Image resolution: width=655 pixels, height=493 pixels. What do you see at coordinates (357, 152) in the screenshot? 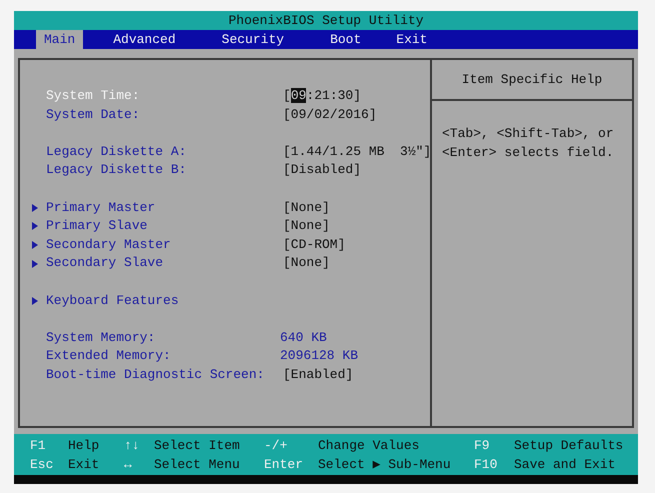
I see `setting-value: [1.44/1.25 MB 3½"]` at bounding box center [357, 152].